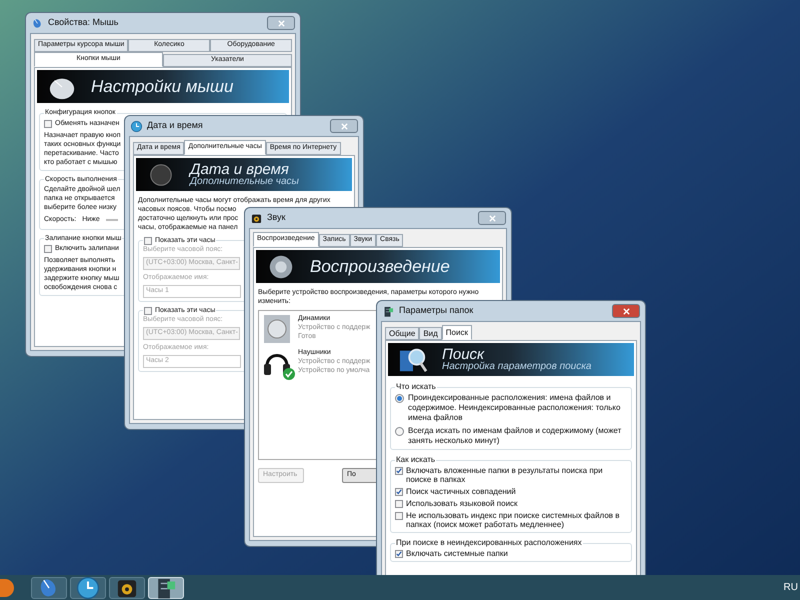 This screenshot has height=600, width=800. Describe the element at coordinates (436, 311) in the screenshot. I see `window-title: Параметры папок` at that location.